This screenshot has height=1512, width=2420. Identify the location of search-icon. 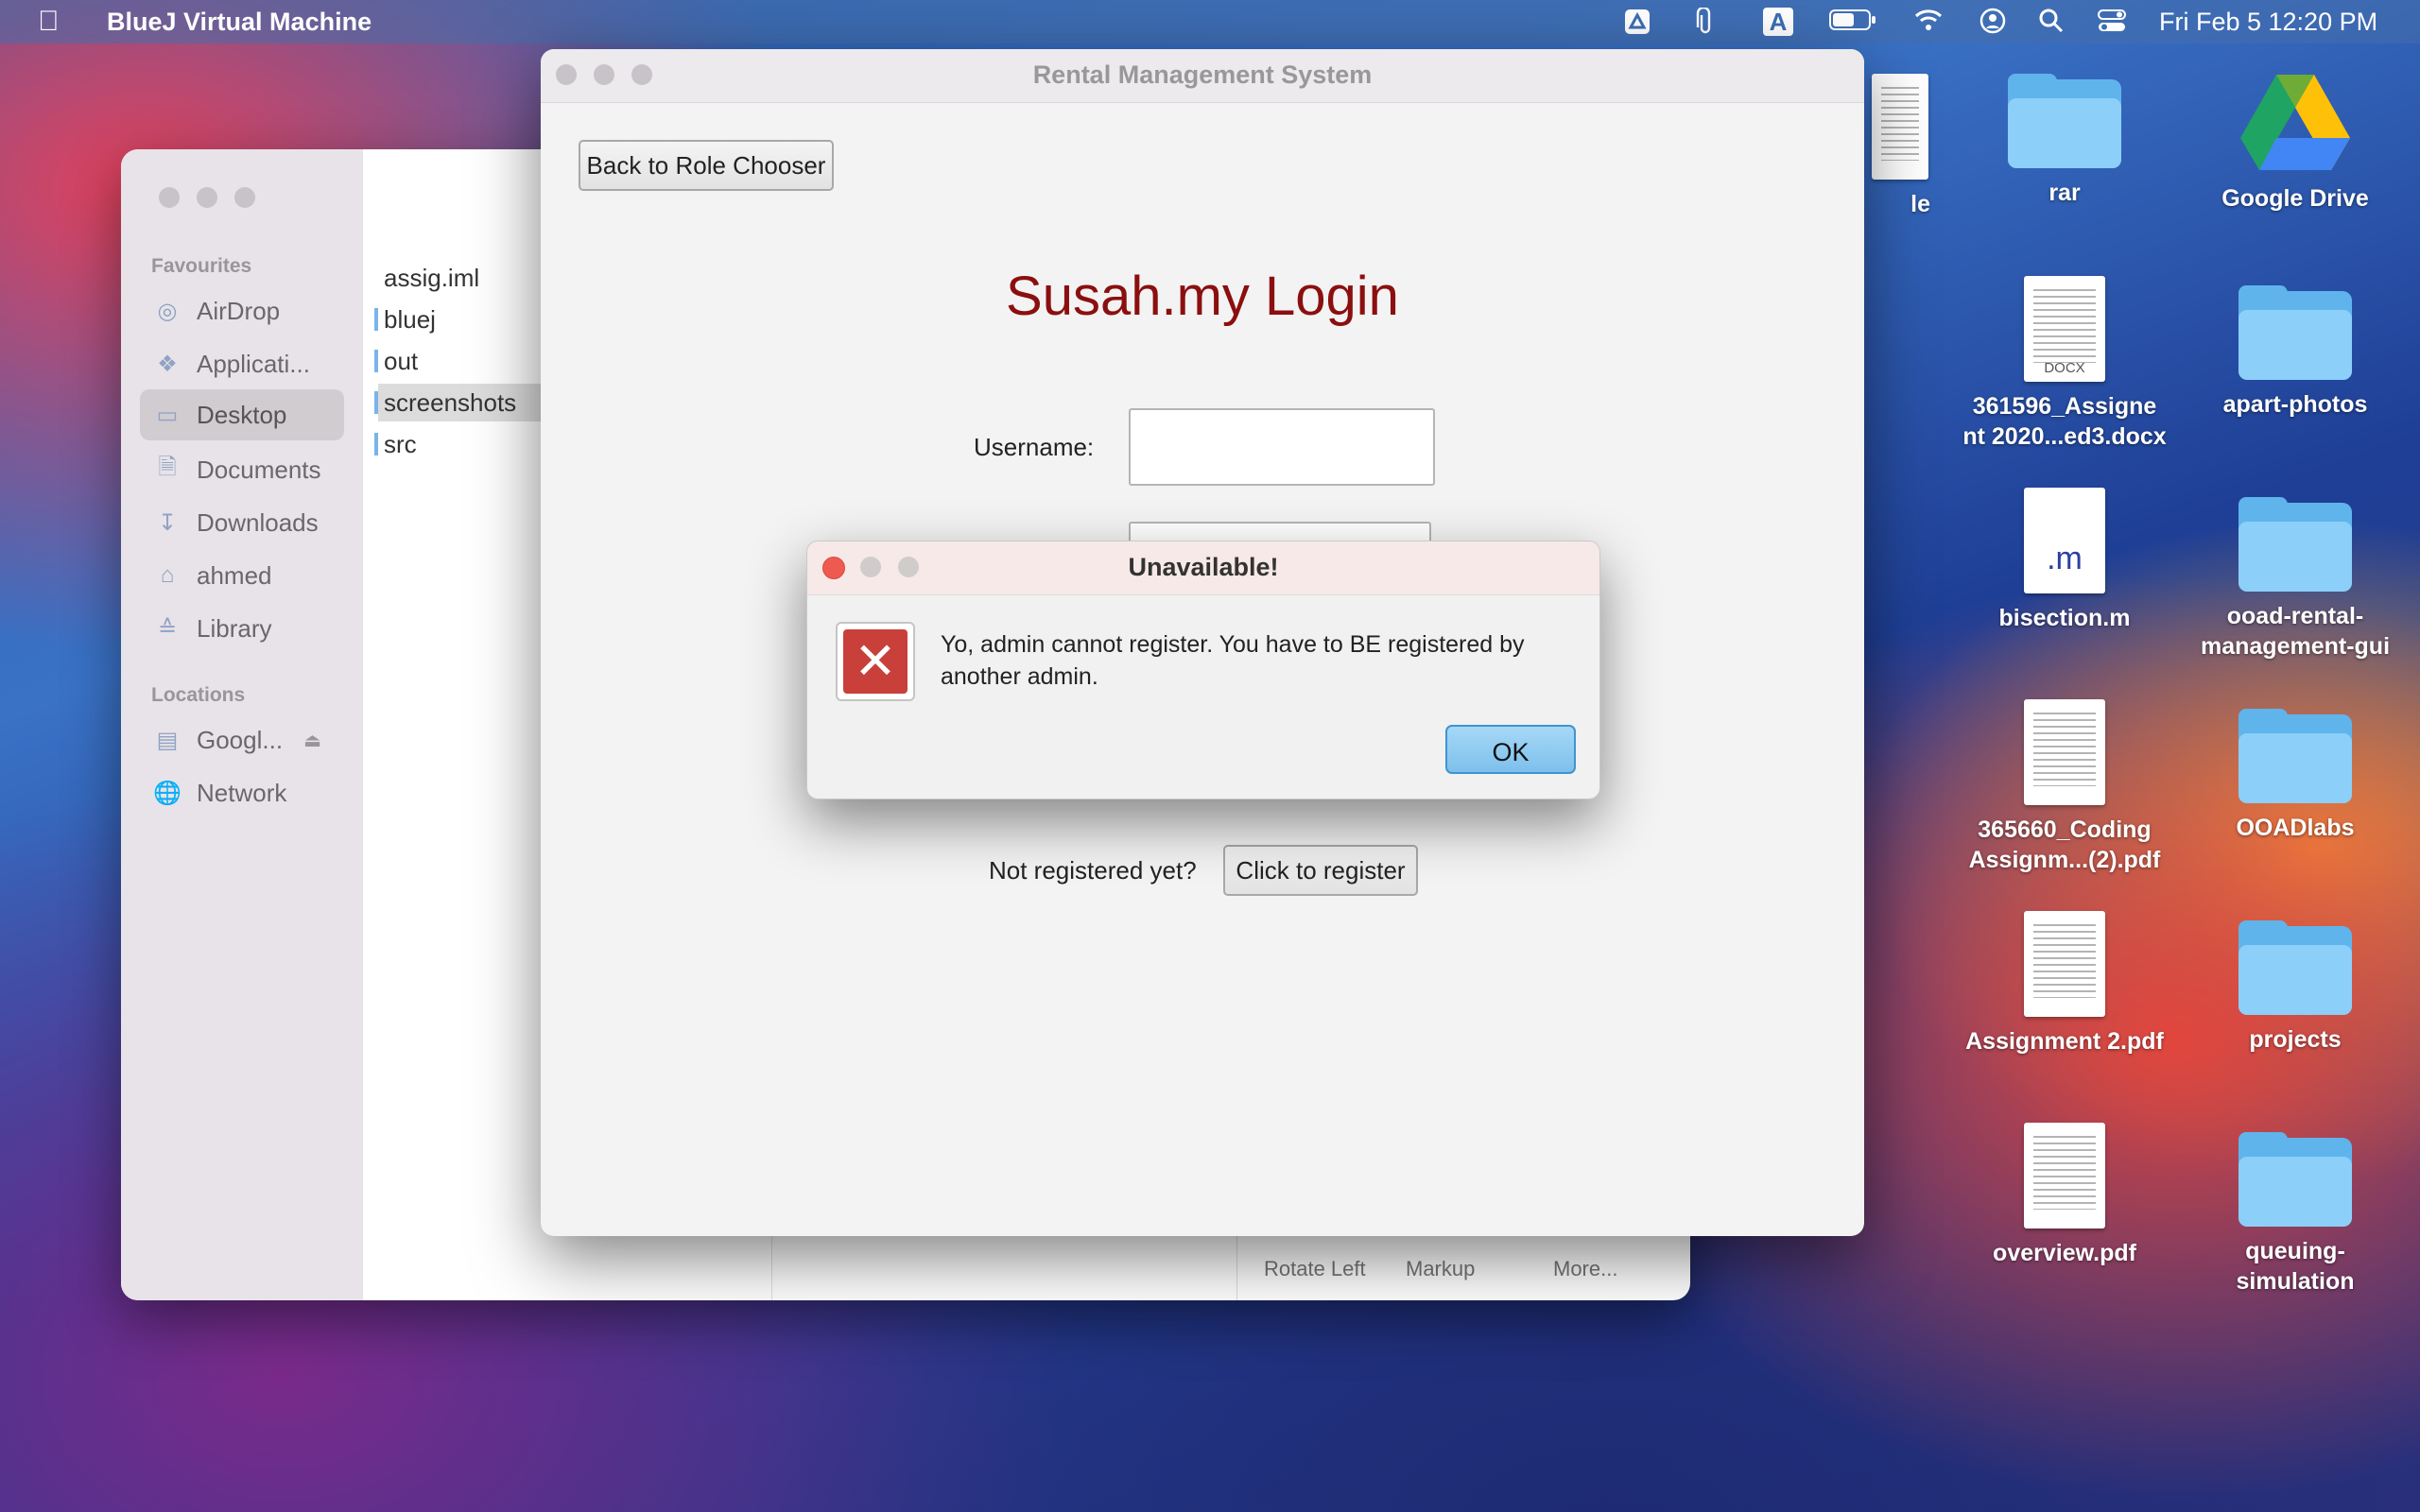
(2051, 22).